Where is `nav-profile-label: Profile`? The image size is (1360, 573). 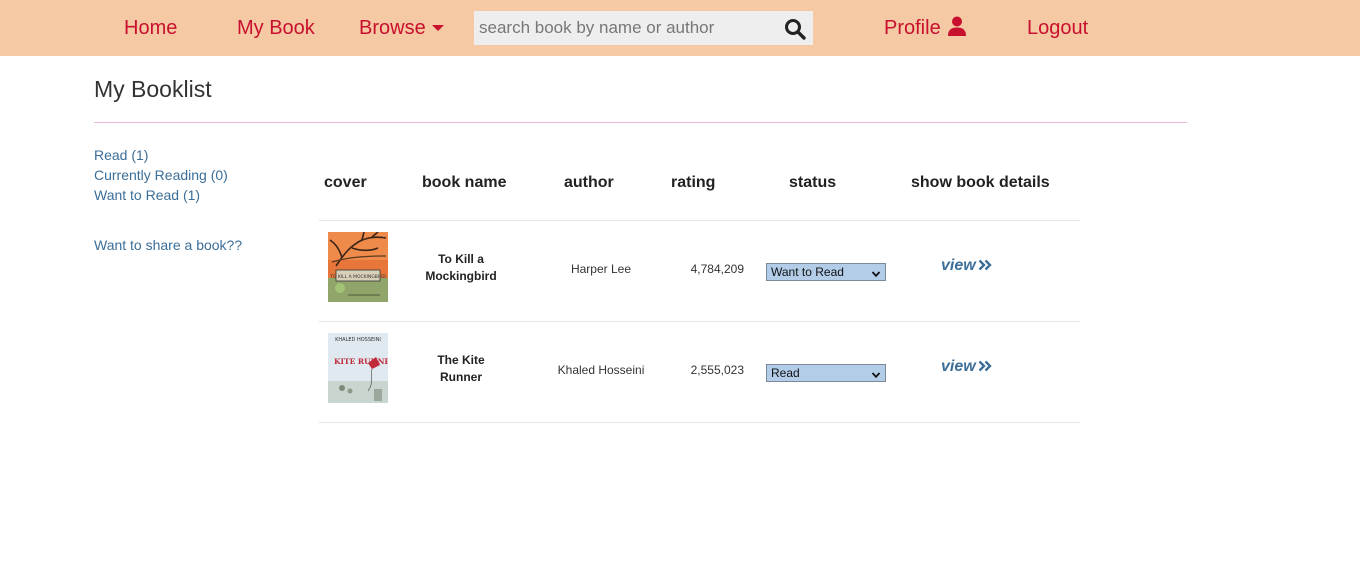
nav-profile-label: Profile is located at coordinates (912, 28).